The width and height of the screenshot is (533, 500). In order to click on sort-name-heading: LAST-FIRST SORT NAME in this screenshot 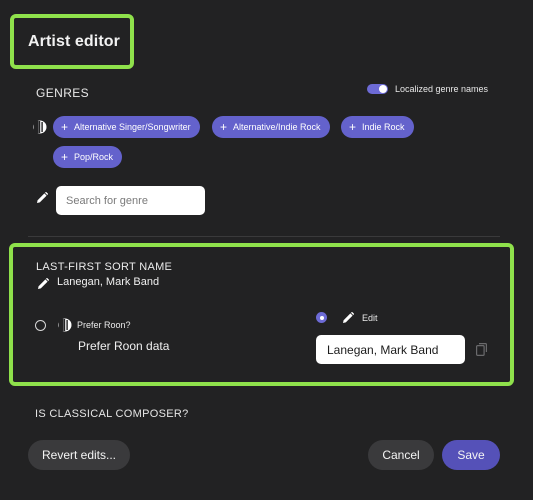, I will do `click(104, 267)`.